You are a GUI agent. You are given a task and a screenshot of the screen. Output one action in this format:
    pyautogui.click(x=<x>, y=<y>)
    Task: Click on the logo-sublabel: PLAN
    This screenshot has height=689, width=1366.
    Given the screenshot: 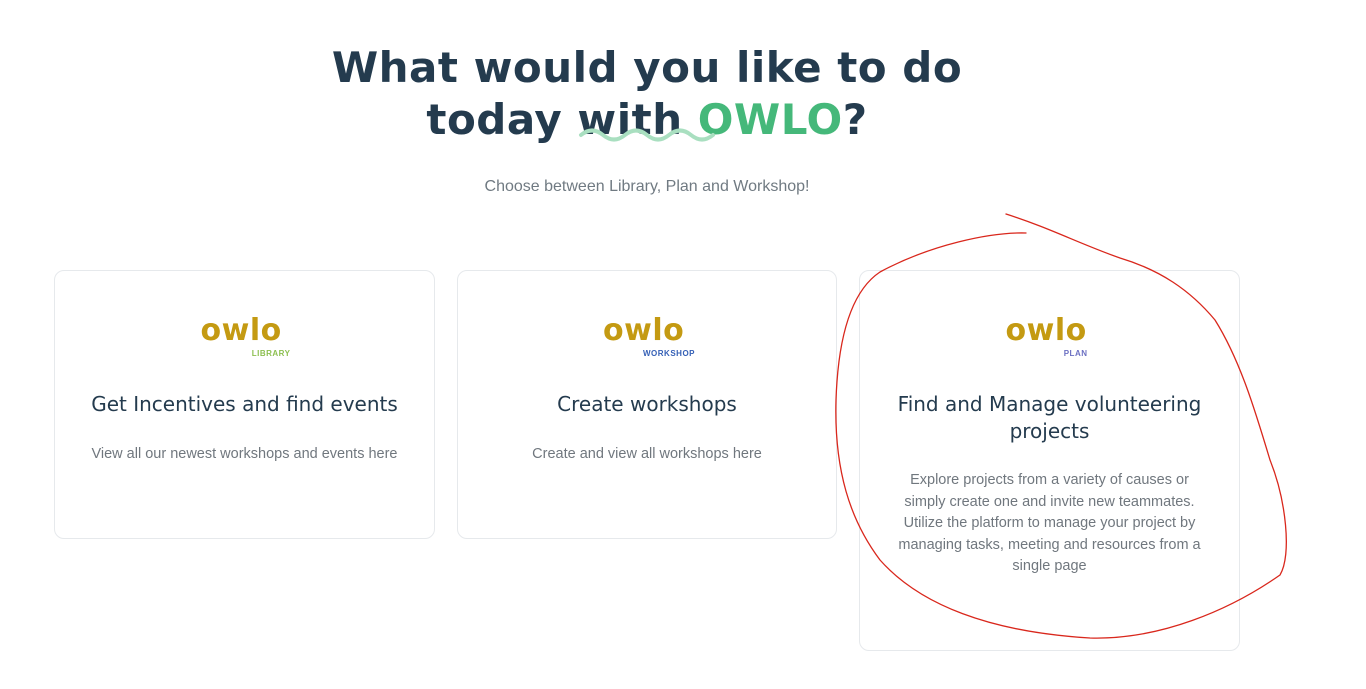 What is the action you would take?
    pyautogui.click(x=1075, y=353)
    